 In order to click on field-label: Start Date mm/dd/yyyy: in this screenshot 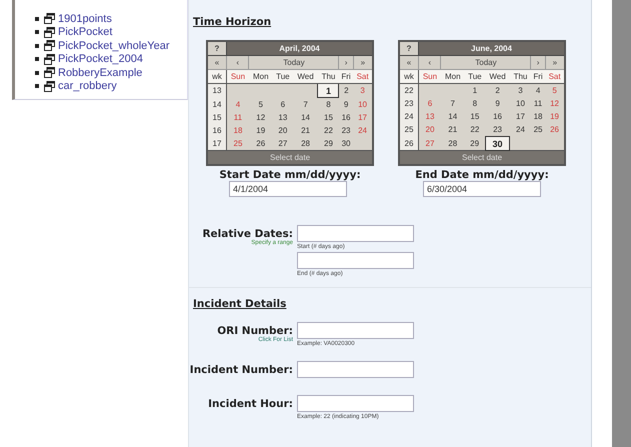, I will do `click(290, 175)`.